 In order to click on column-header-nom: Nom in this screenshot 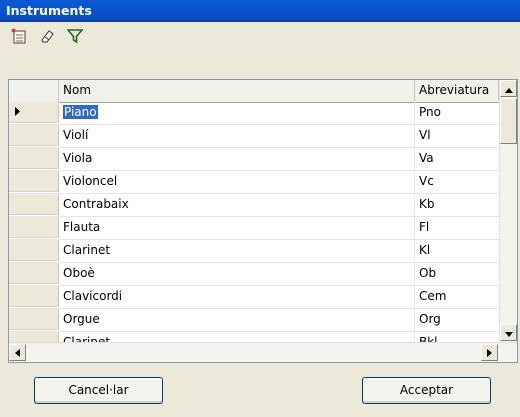, I will do `click(237, 90)`.